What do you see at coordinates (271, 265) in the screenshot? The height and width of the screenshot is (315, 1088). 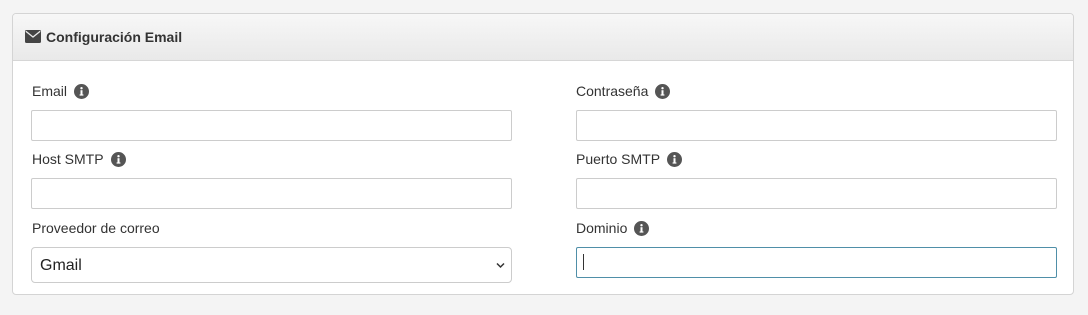 I see `provider-select: Gmail` at bounding box center [271, 265].